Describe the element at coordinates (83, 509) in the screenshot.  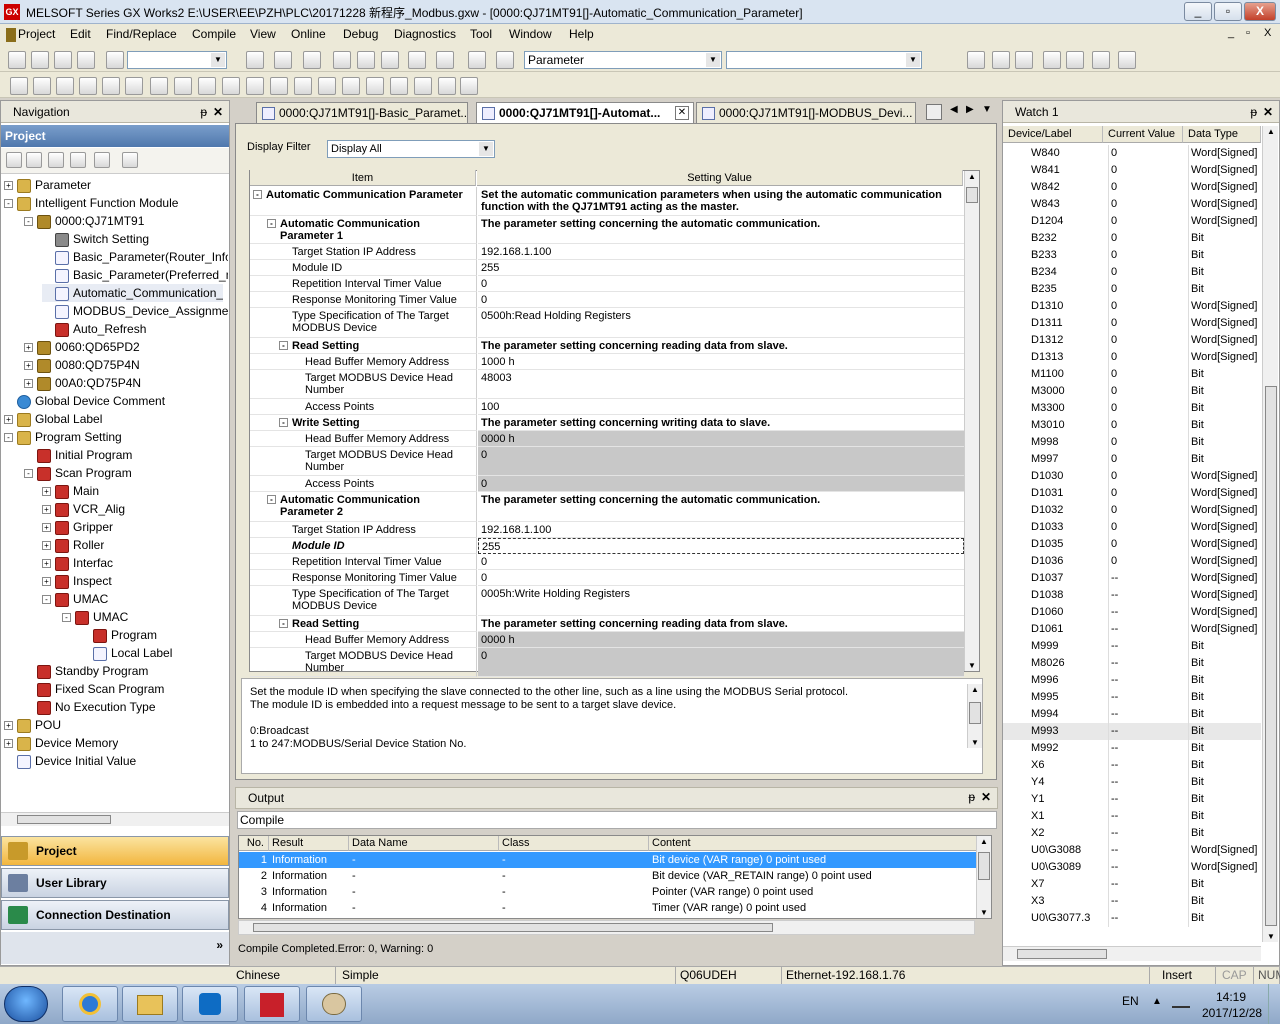
I see `tree-item: + VCR_Alig` at that location.